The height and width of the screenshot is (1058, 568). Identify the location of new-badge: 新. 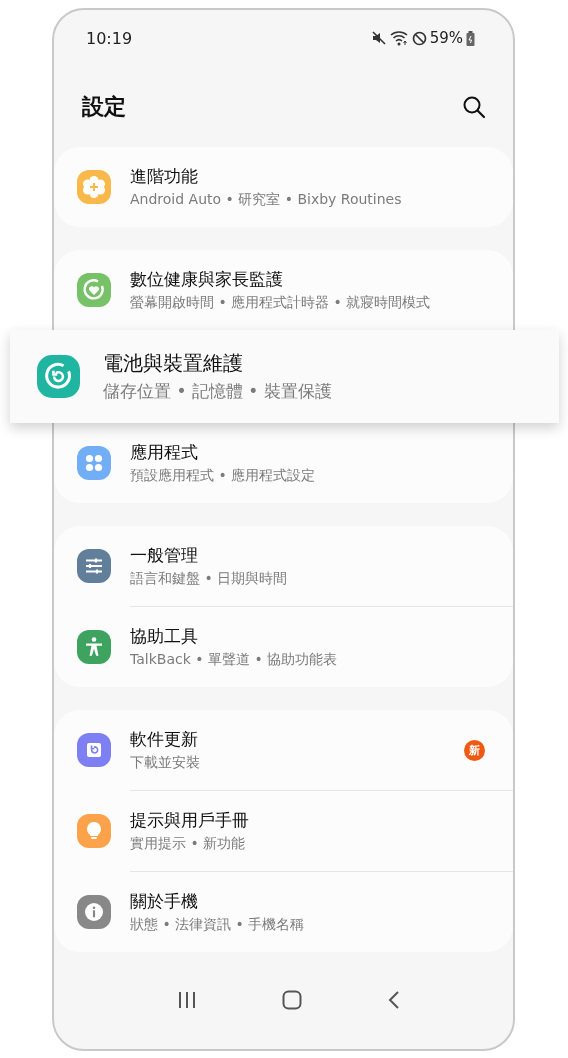
(474, 750).